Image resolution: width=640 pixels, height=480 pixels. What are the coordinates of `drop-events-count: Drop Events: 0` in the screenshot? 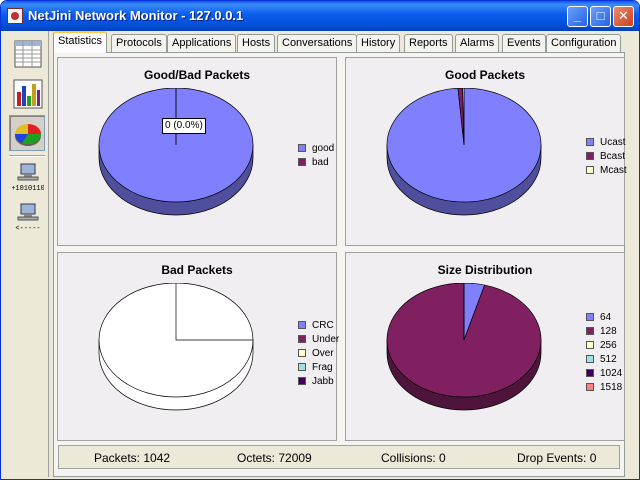 It's located at (557, 458).